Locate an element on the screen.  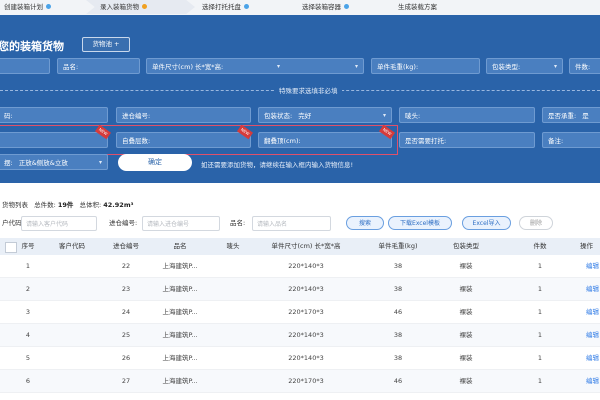
excel-import-button: Excel导入 is located at coordinates (486, 223).